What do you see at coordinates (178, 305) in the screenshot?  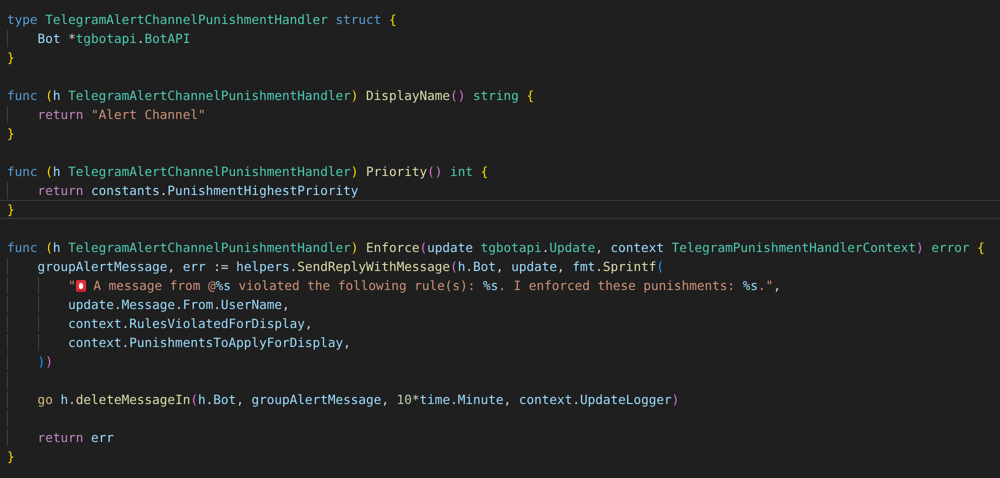 I see `code-line: update.Message.From.UserName,` at bounding box center [178, 305].